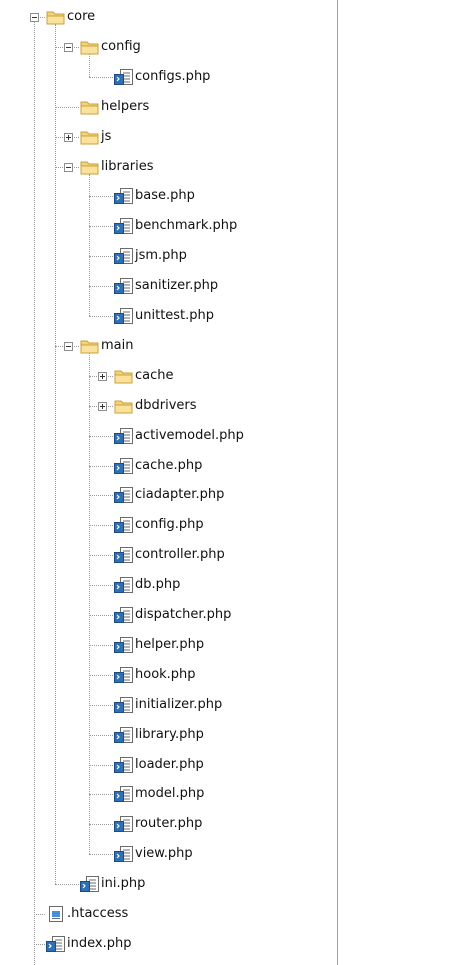 This screenshot has height=965, width=450. I want to click on tree-item-label: core, so click(81, 16).